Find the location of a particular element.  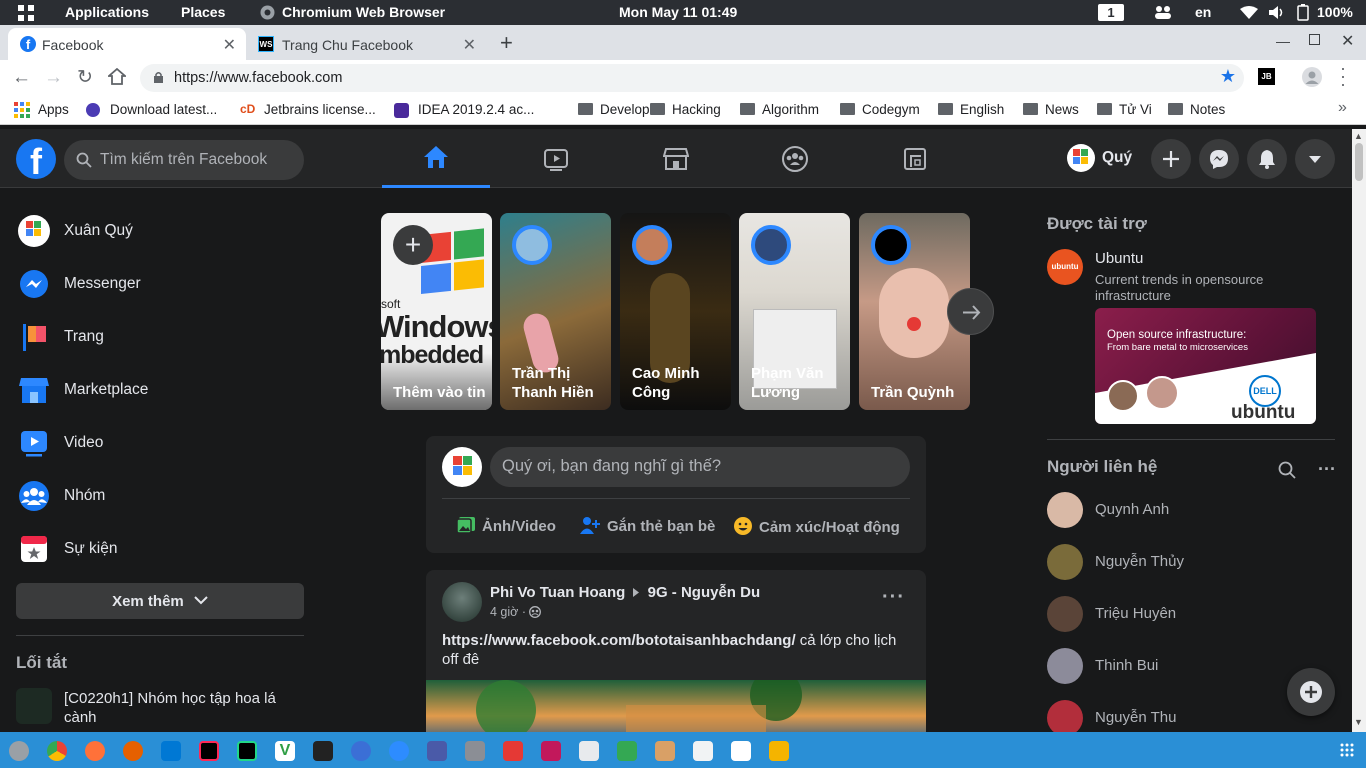

terminal-taskbar-icon is located at coordinates (323, 751).